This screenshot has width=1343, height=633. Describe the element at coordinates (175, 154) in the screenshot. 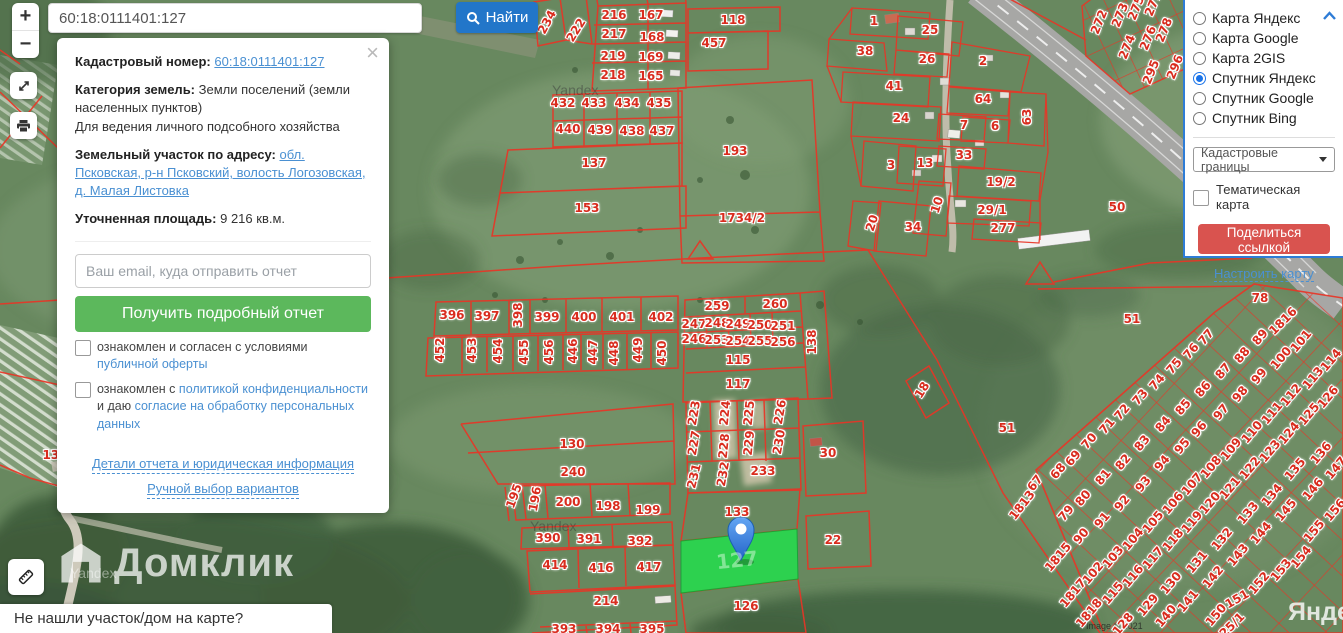

I see `address-label: Земельный участок по адресу:` at that location.